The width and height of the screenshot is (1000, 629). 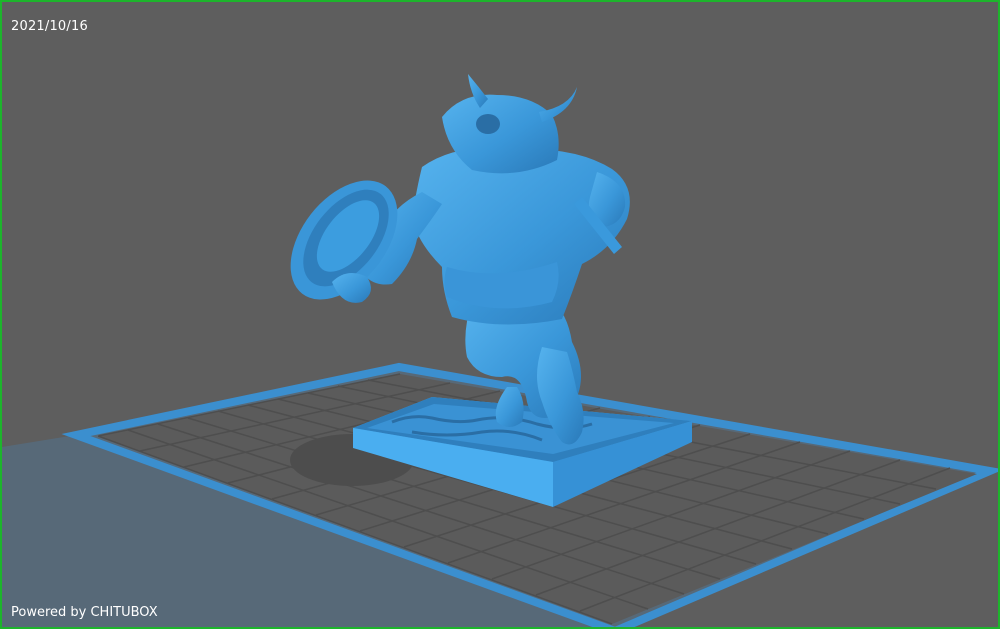 I want to click on date-stamp: 2021/10/16, so click(x=49, y=26).